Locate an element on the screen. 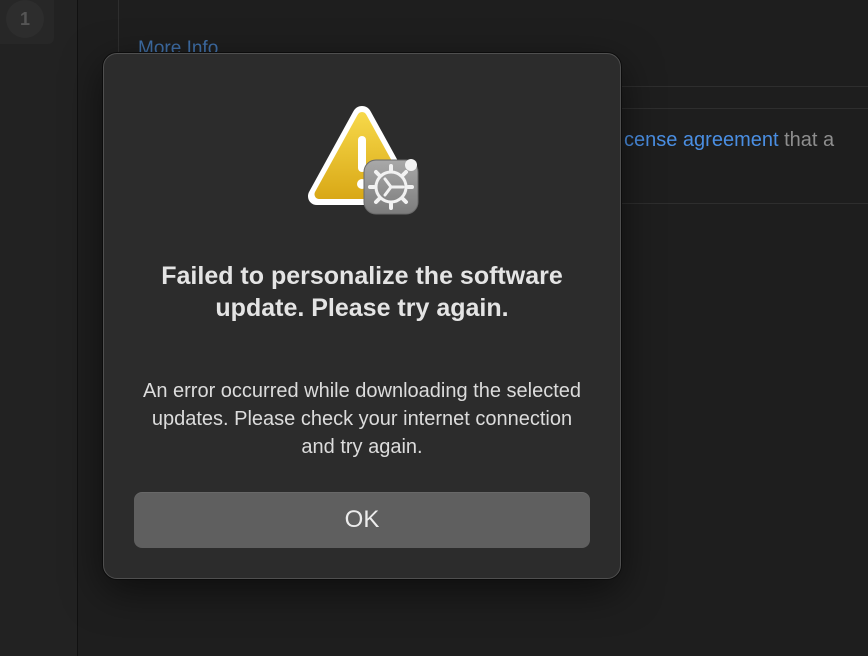 The width and height of the screenshot is (868, 656). license-agreement-link: cense agreement is located at coordinates (701, 140).